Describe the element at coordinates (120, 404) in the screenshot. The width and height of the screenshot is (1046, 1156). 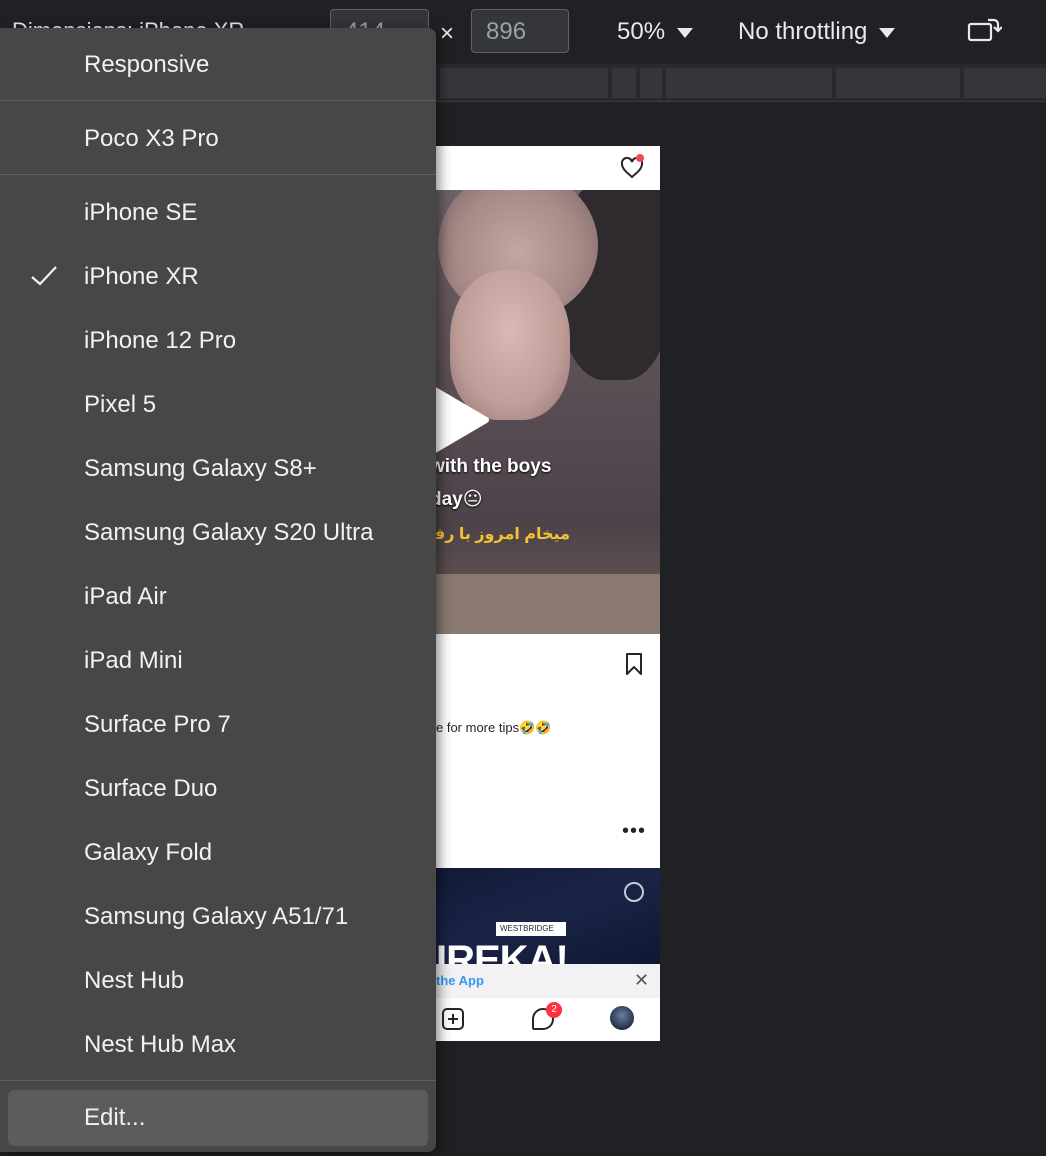
I see `menu-item-label: Pixel 5` at that location.